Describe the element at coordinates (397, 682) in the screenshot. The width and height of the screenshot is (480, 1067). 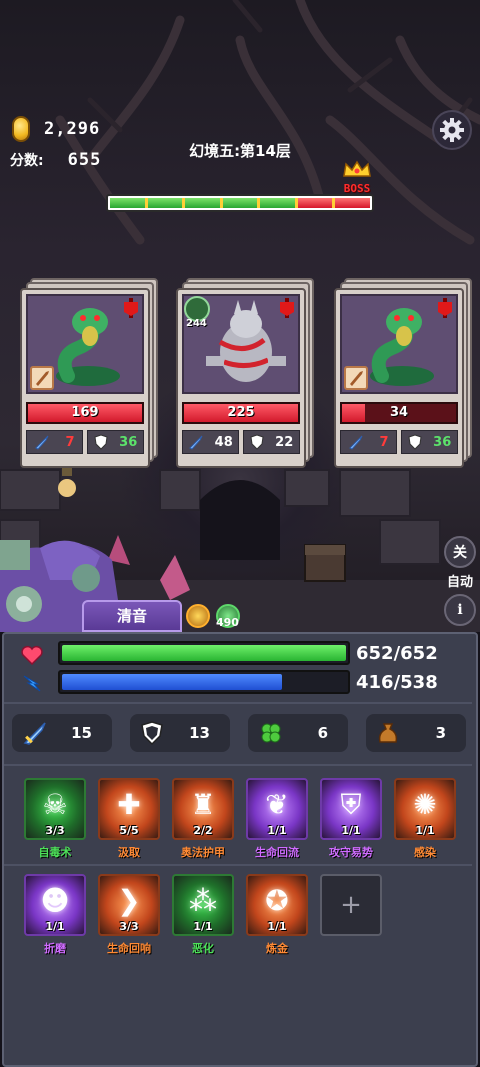
I see `mp-value: 416/538` at that location.